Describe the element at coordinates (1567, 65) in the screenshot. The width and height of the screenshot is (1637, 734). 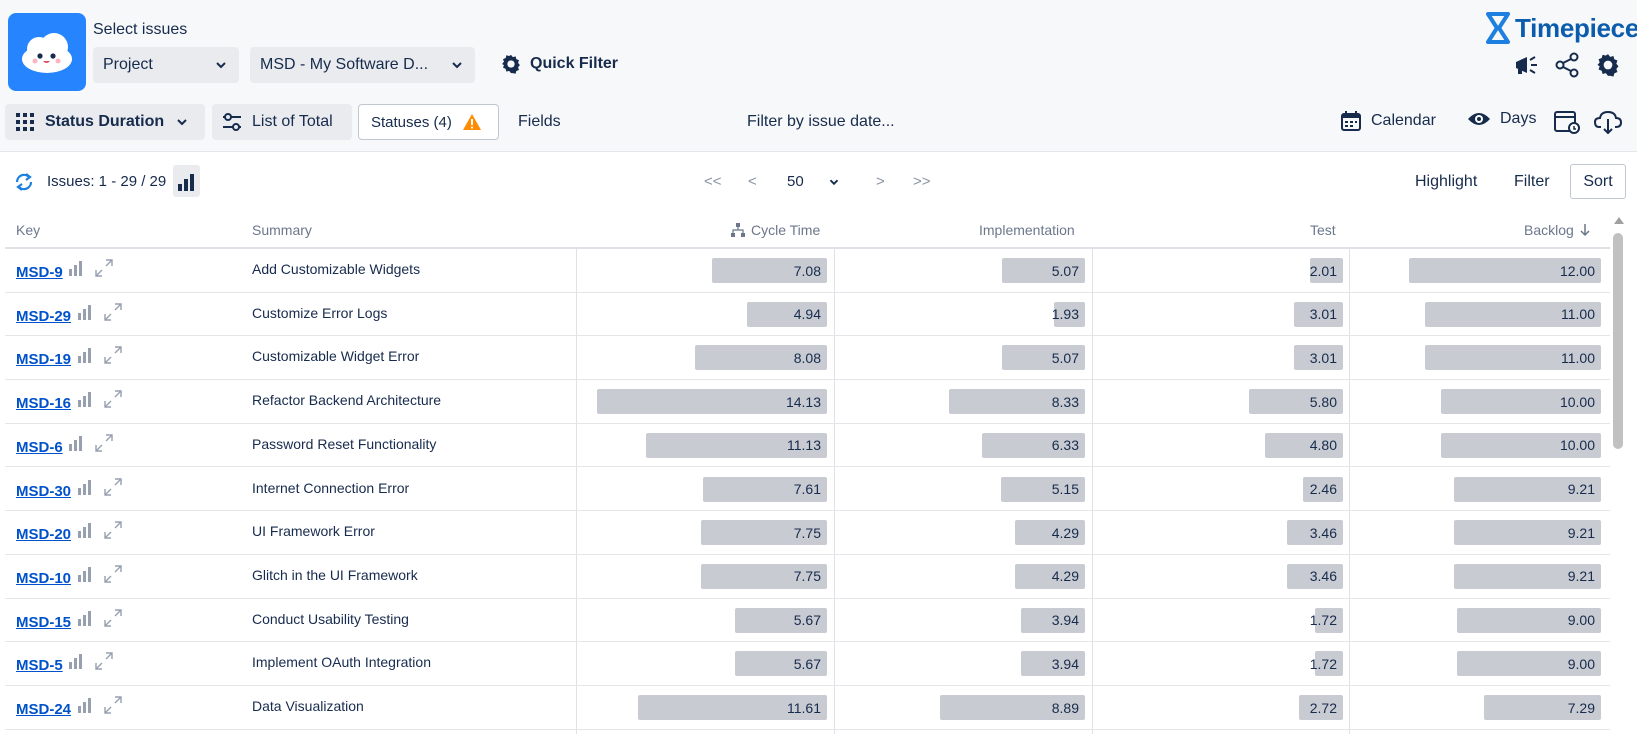
I see `share-icon` at that location.